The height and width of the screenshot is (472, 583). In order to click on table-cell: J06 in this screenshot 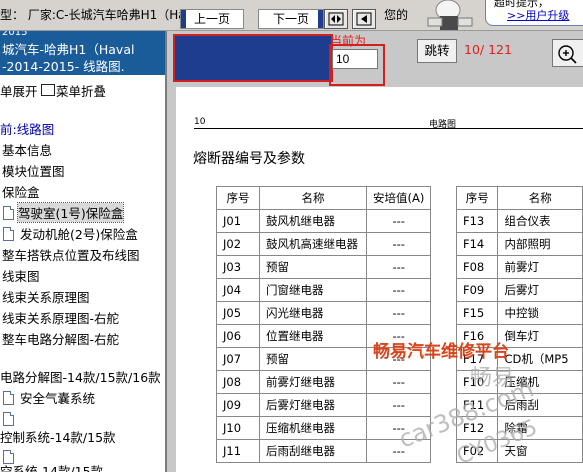, I will do `click(238, 336)`.